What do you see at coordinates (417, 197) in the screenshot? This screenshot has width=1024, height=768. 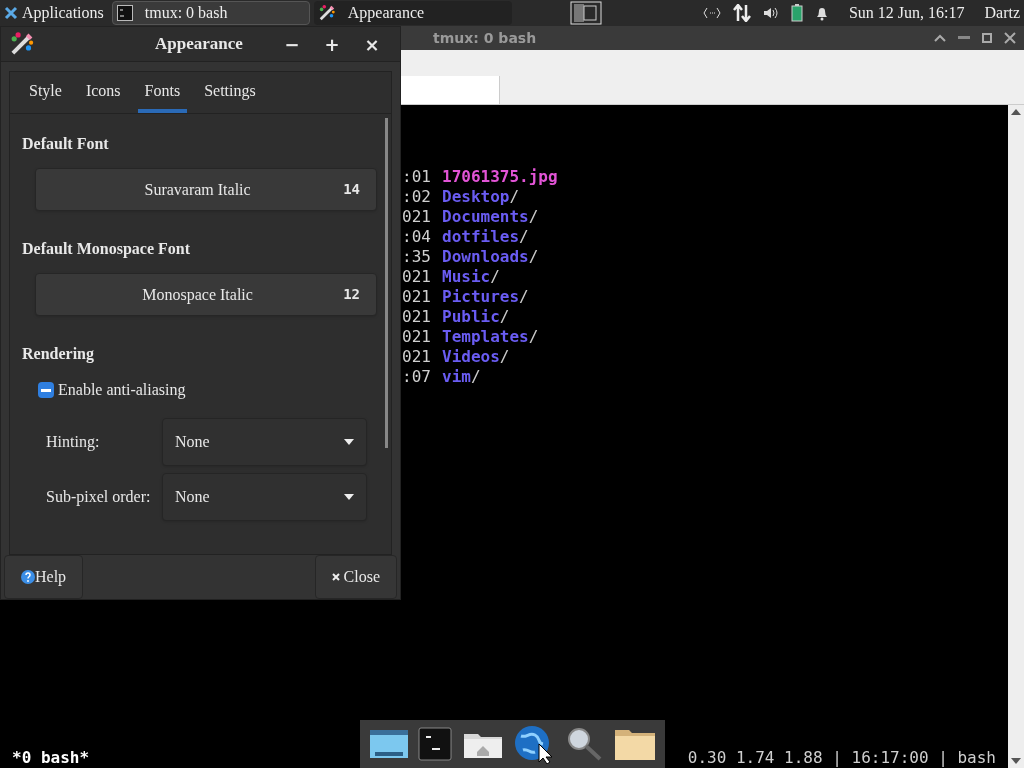 I see `file-time: :02` at bounding box center [417, 197].